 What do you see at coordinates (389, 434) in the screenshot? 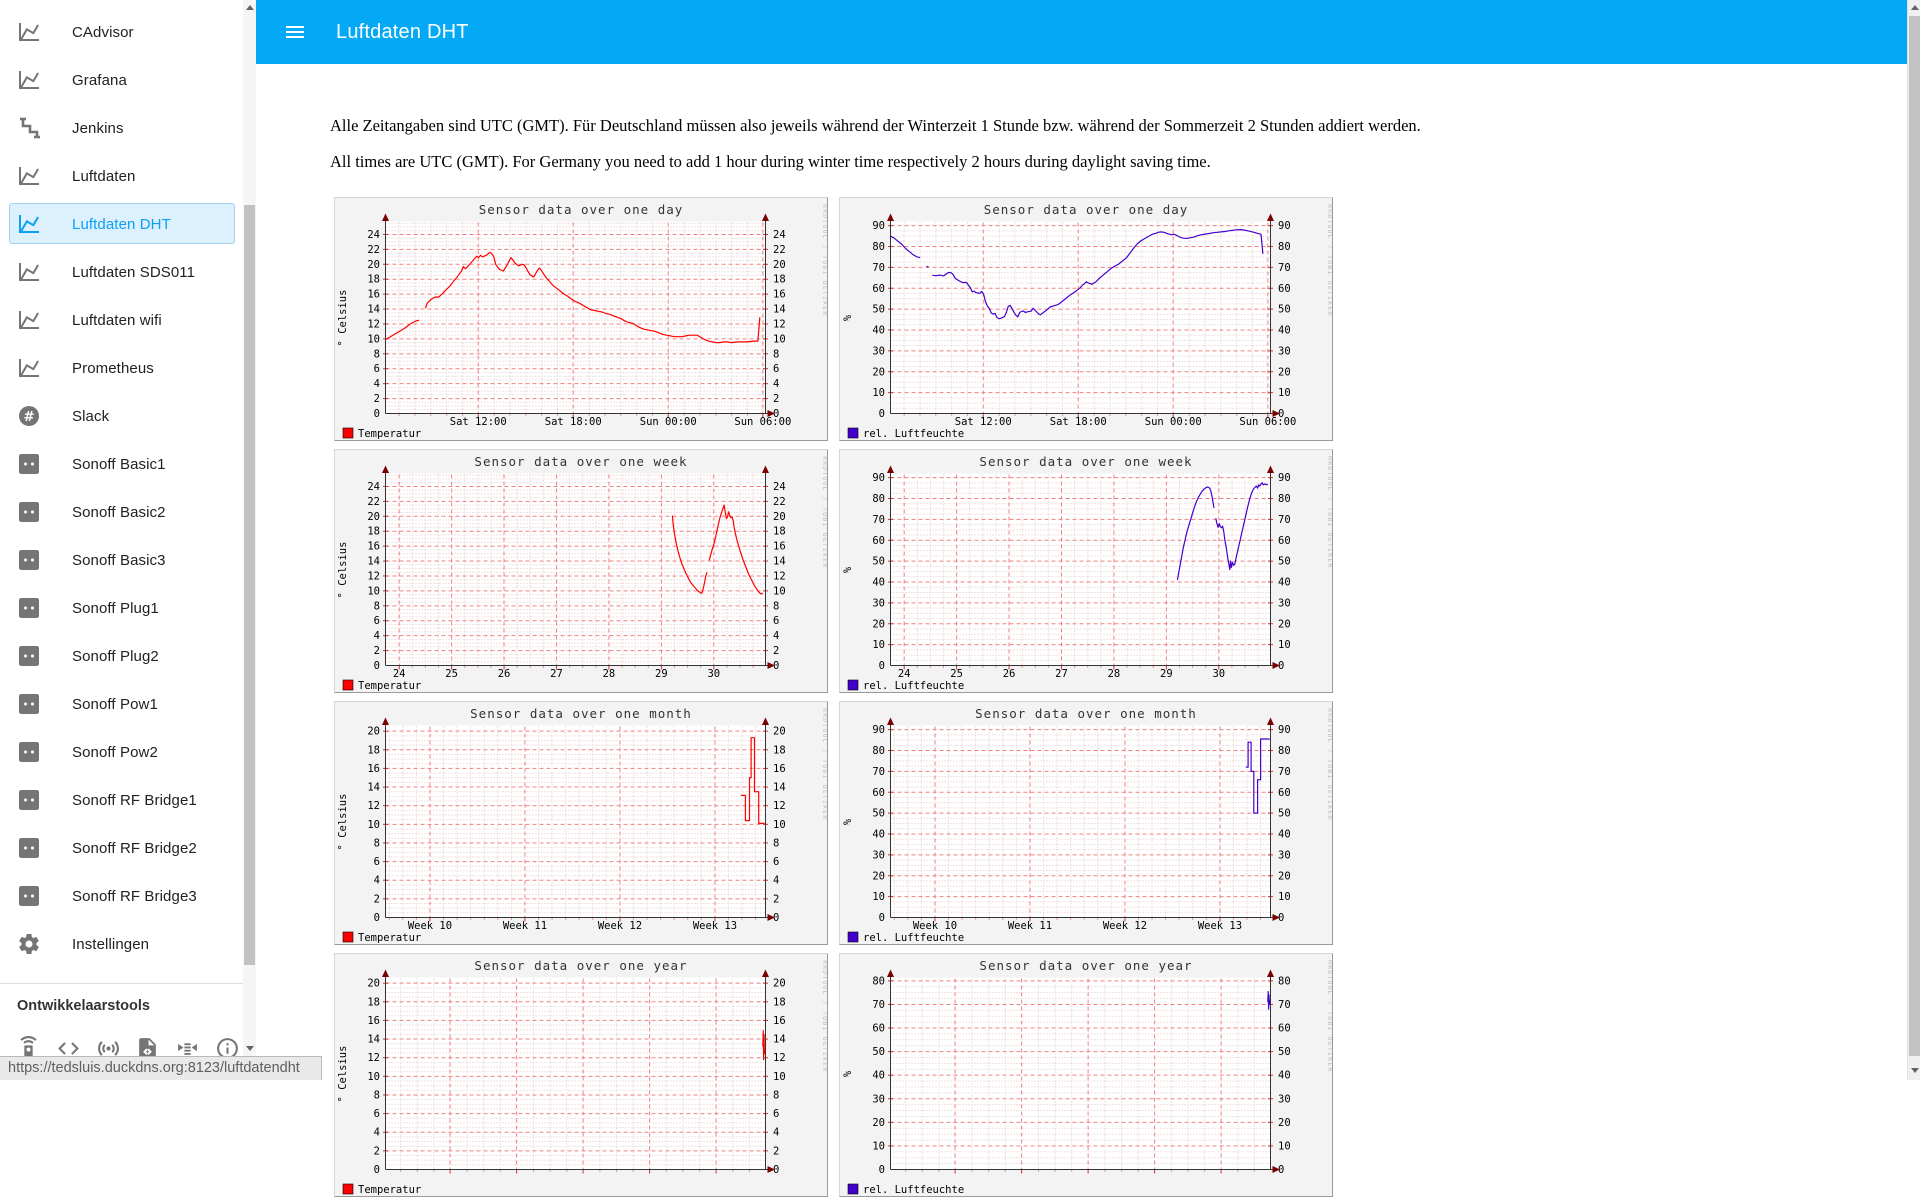
I see `svg-text: Temperatur` at bounding box center [389, 434].